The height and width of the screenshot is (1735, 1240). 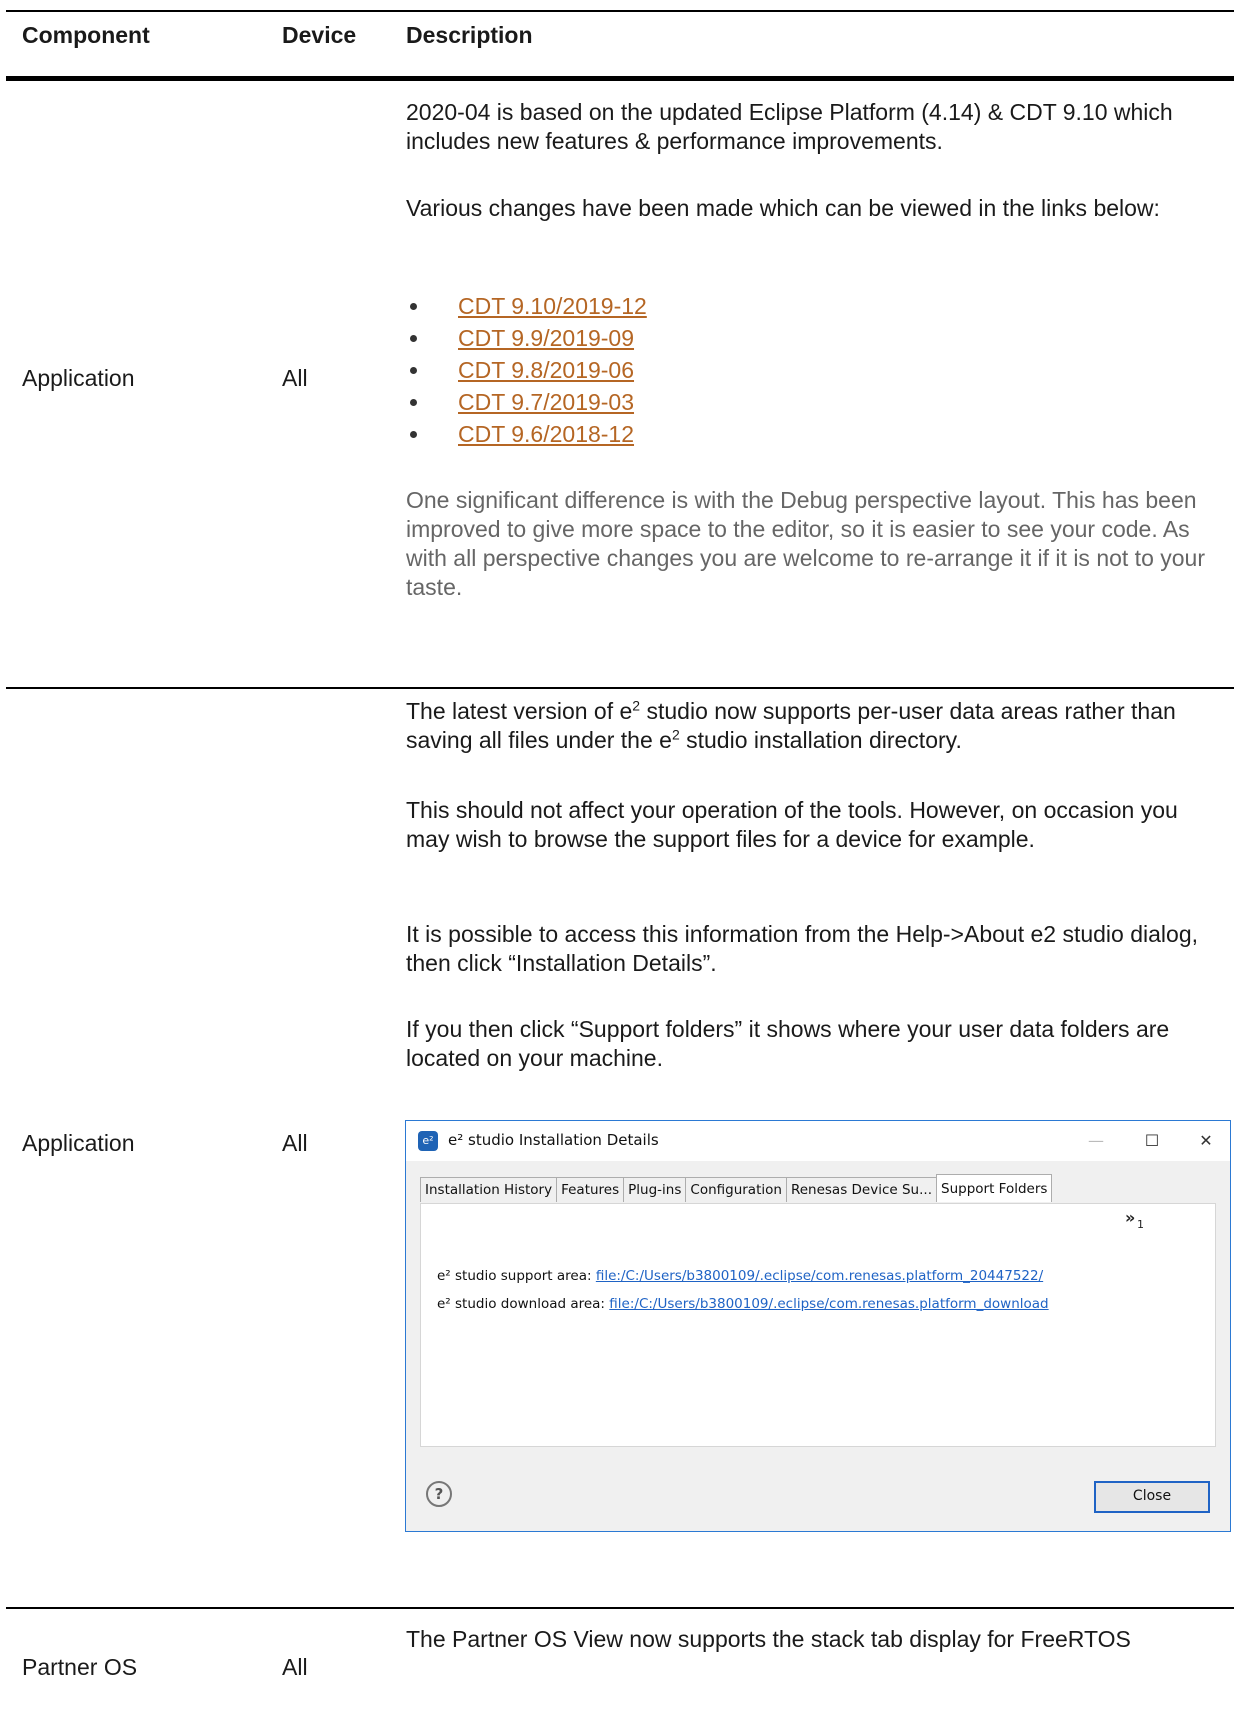 What do you see at coordinates (546, 434) in the screenshot?
I see `link-cdt-9-6: CDT 9.6/2018-12` at bounding box center [546, 434].